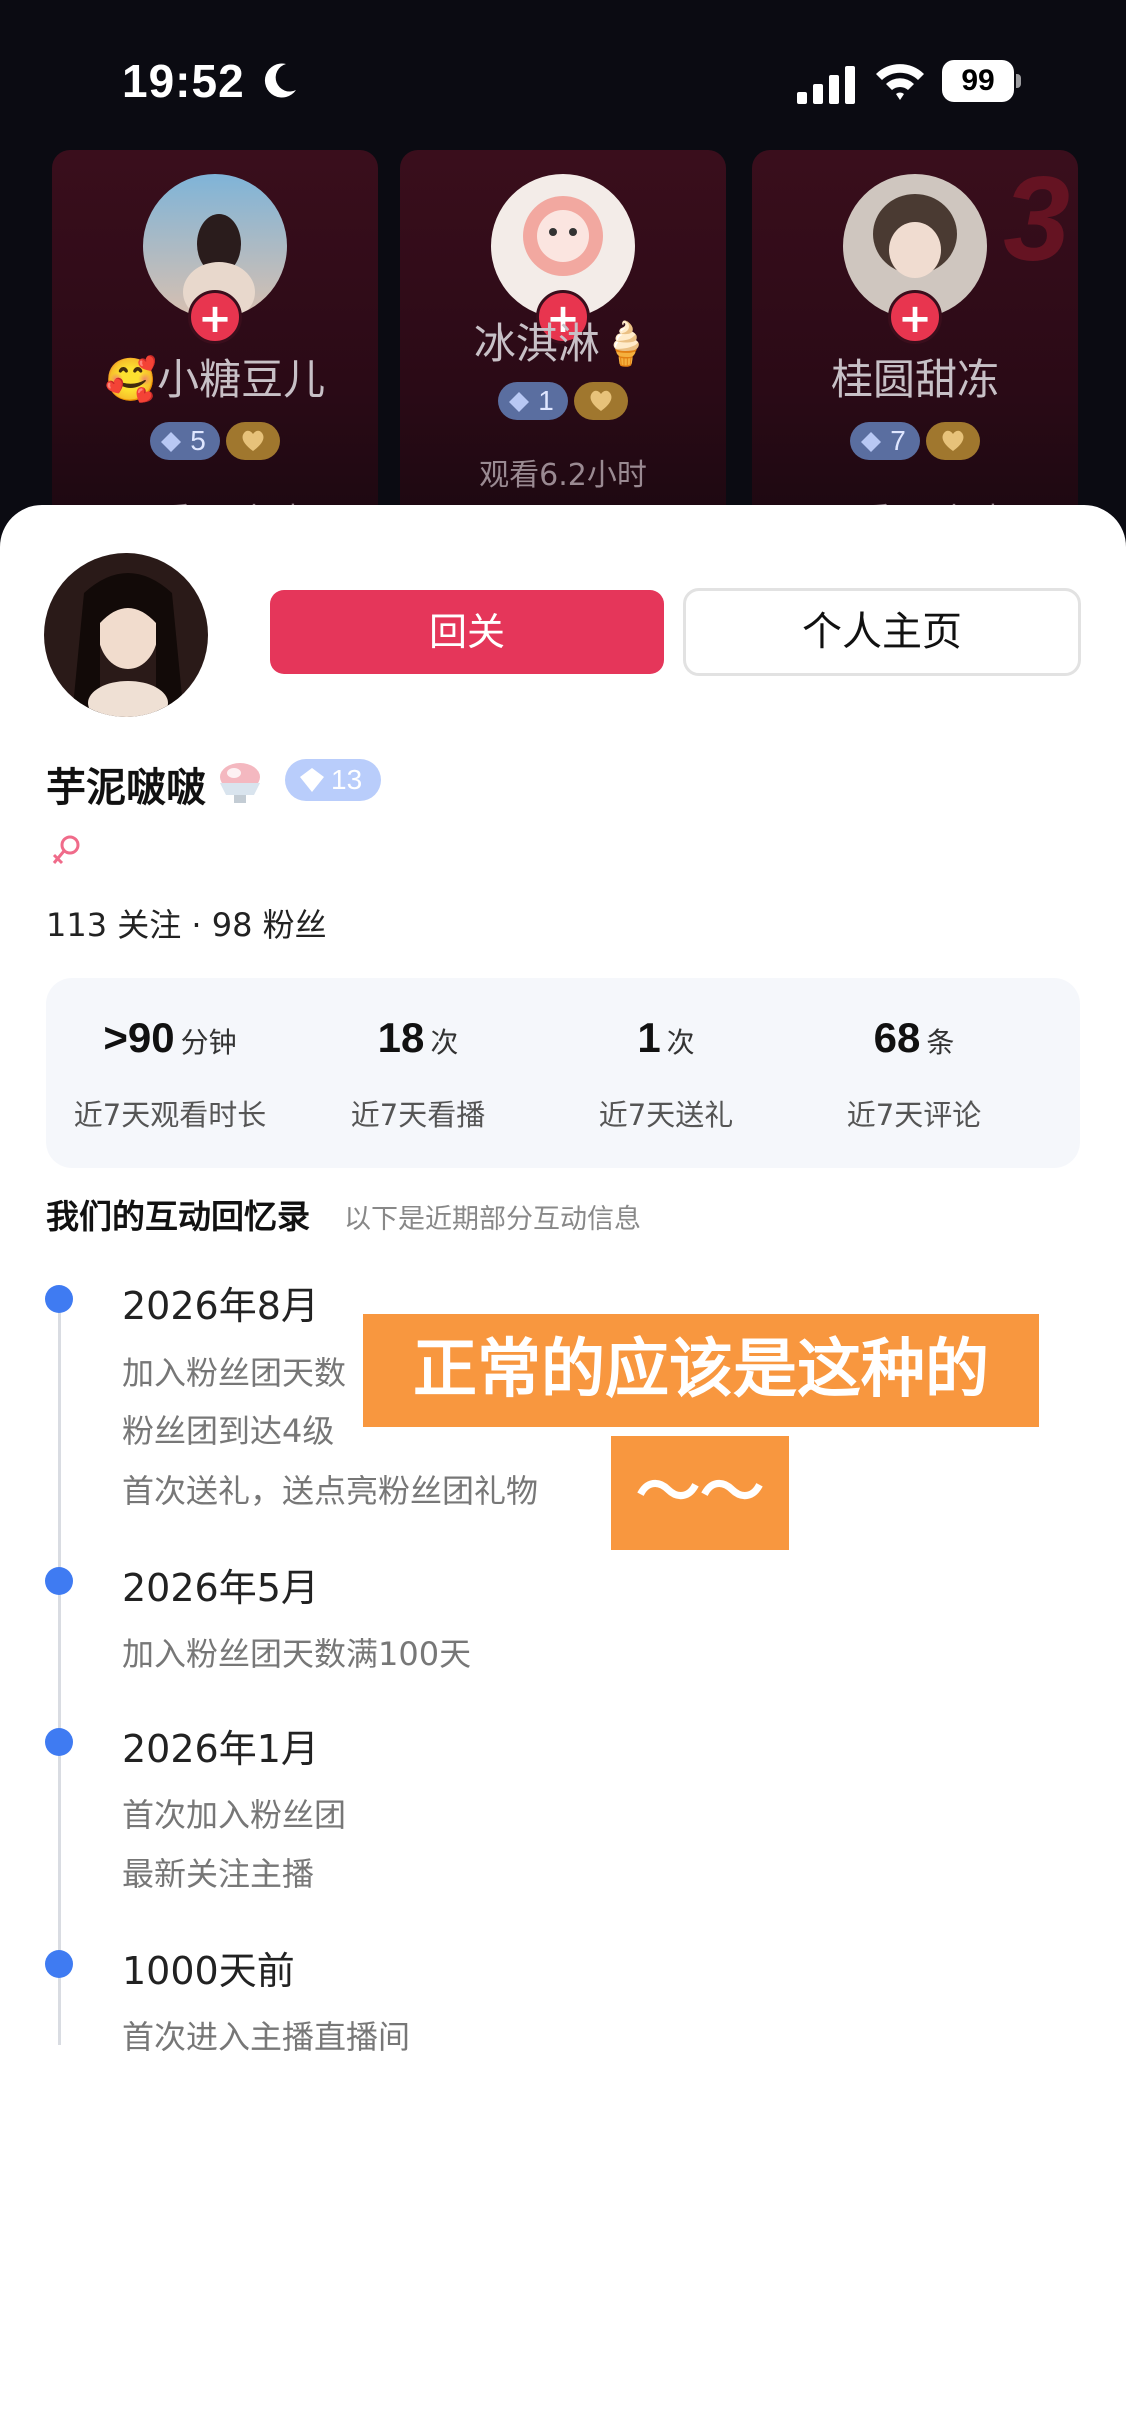 The height and width of the screenshot is (2436, 1126). I want to click on user-level-badge: 13, so click(333, 780).